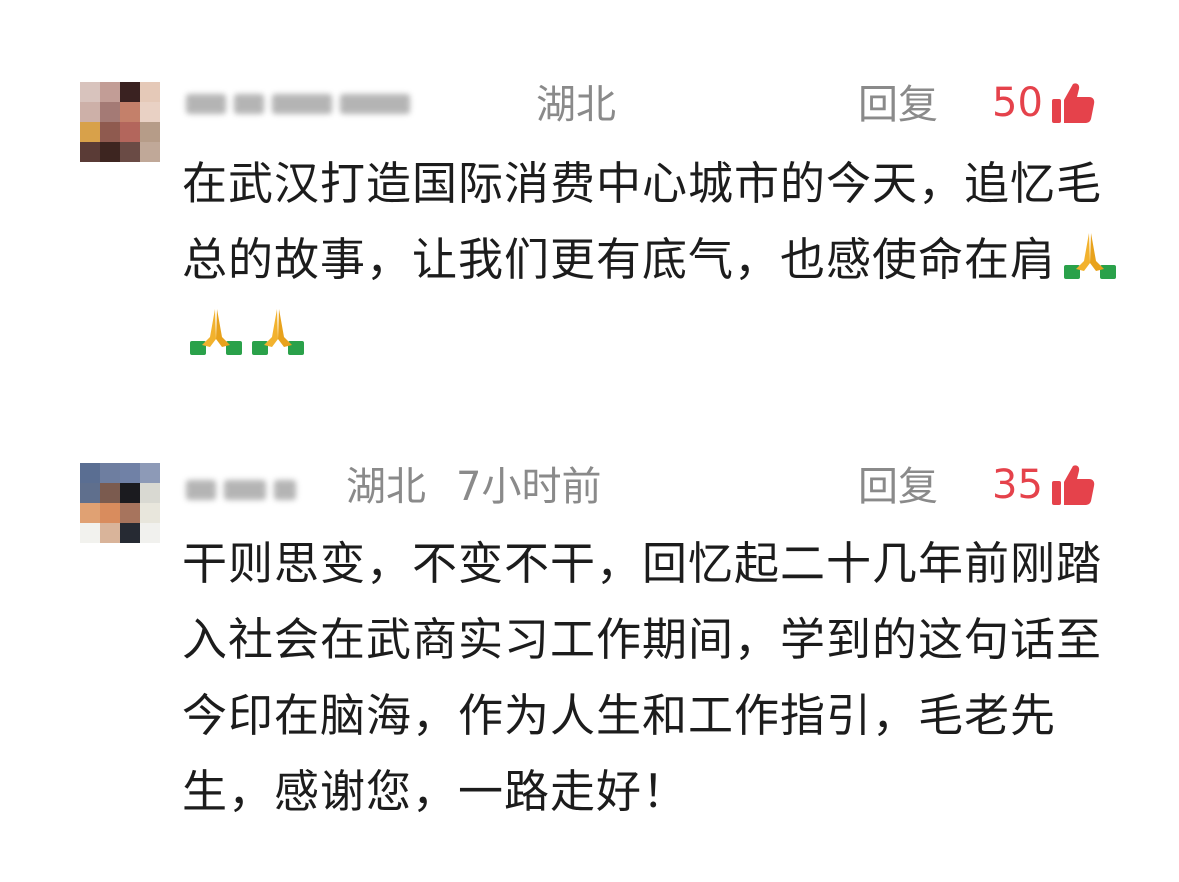 Image resolution: width=1179 pixels, height=882 pixels. I want to click on like-button: 50, so click(1044, 103).